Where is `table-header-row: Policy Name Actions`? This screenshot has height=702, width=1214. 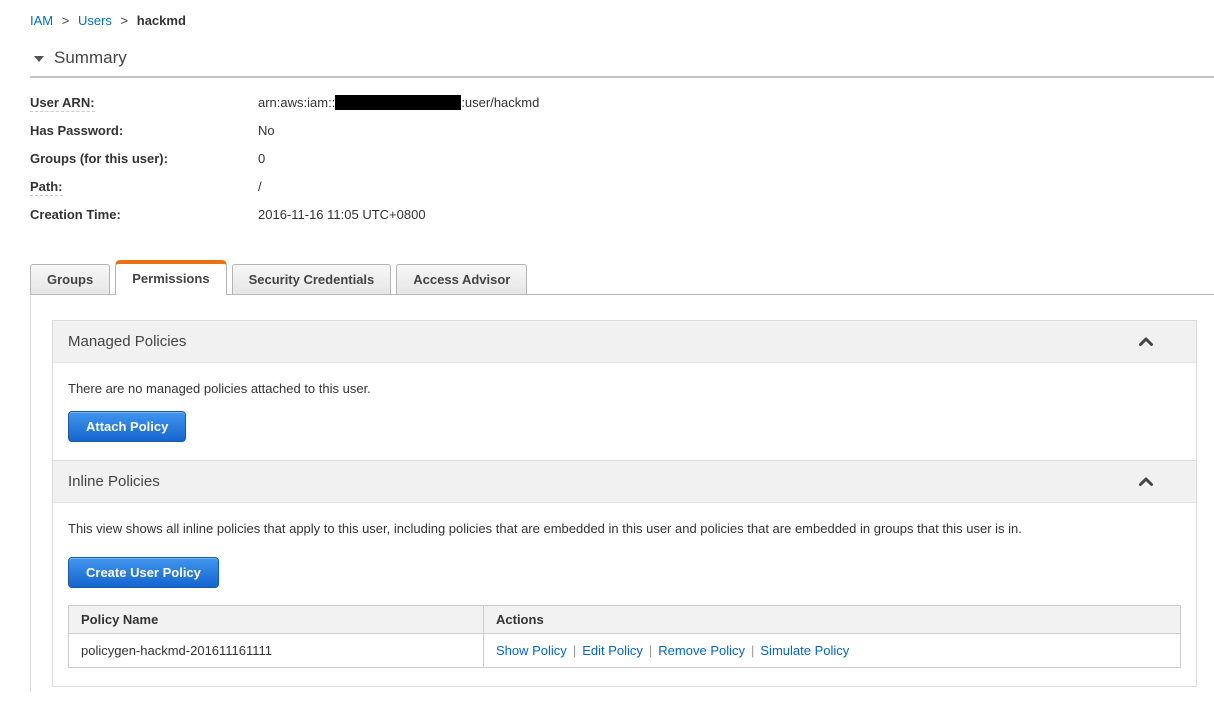 table-header-row: Policy Name Actions is located at coordinates (624, 619).